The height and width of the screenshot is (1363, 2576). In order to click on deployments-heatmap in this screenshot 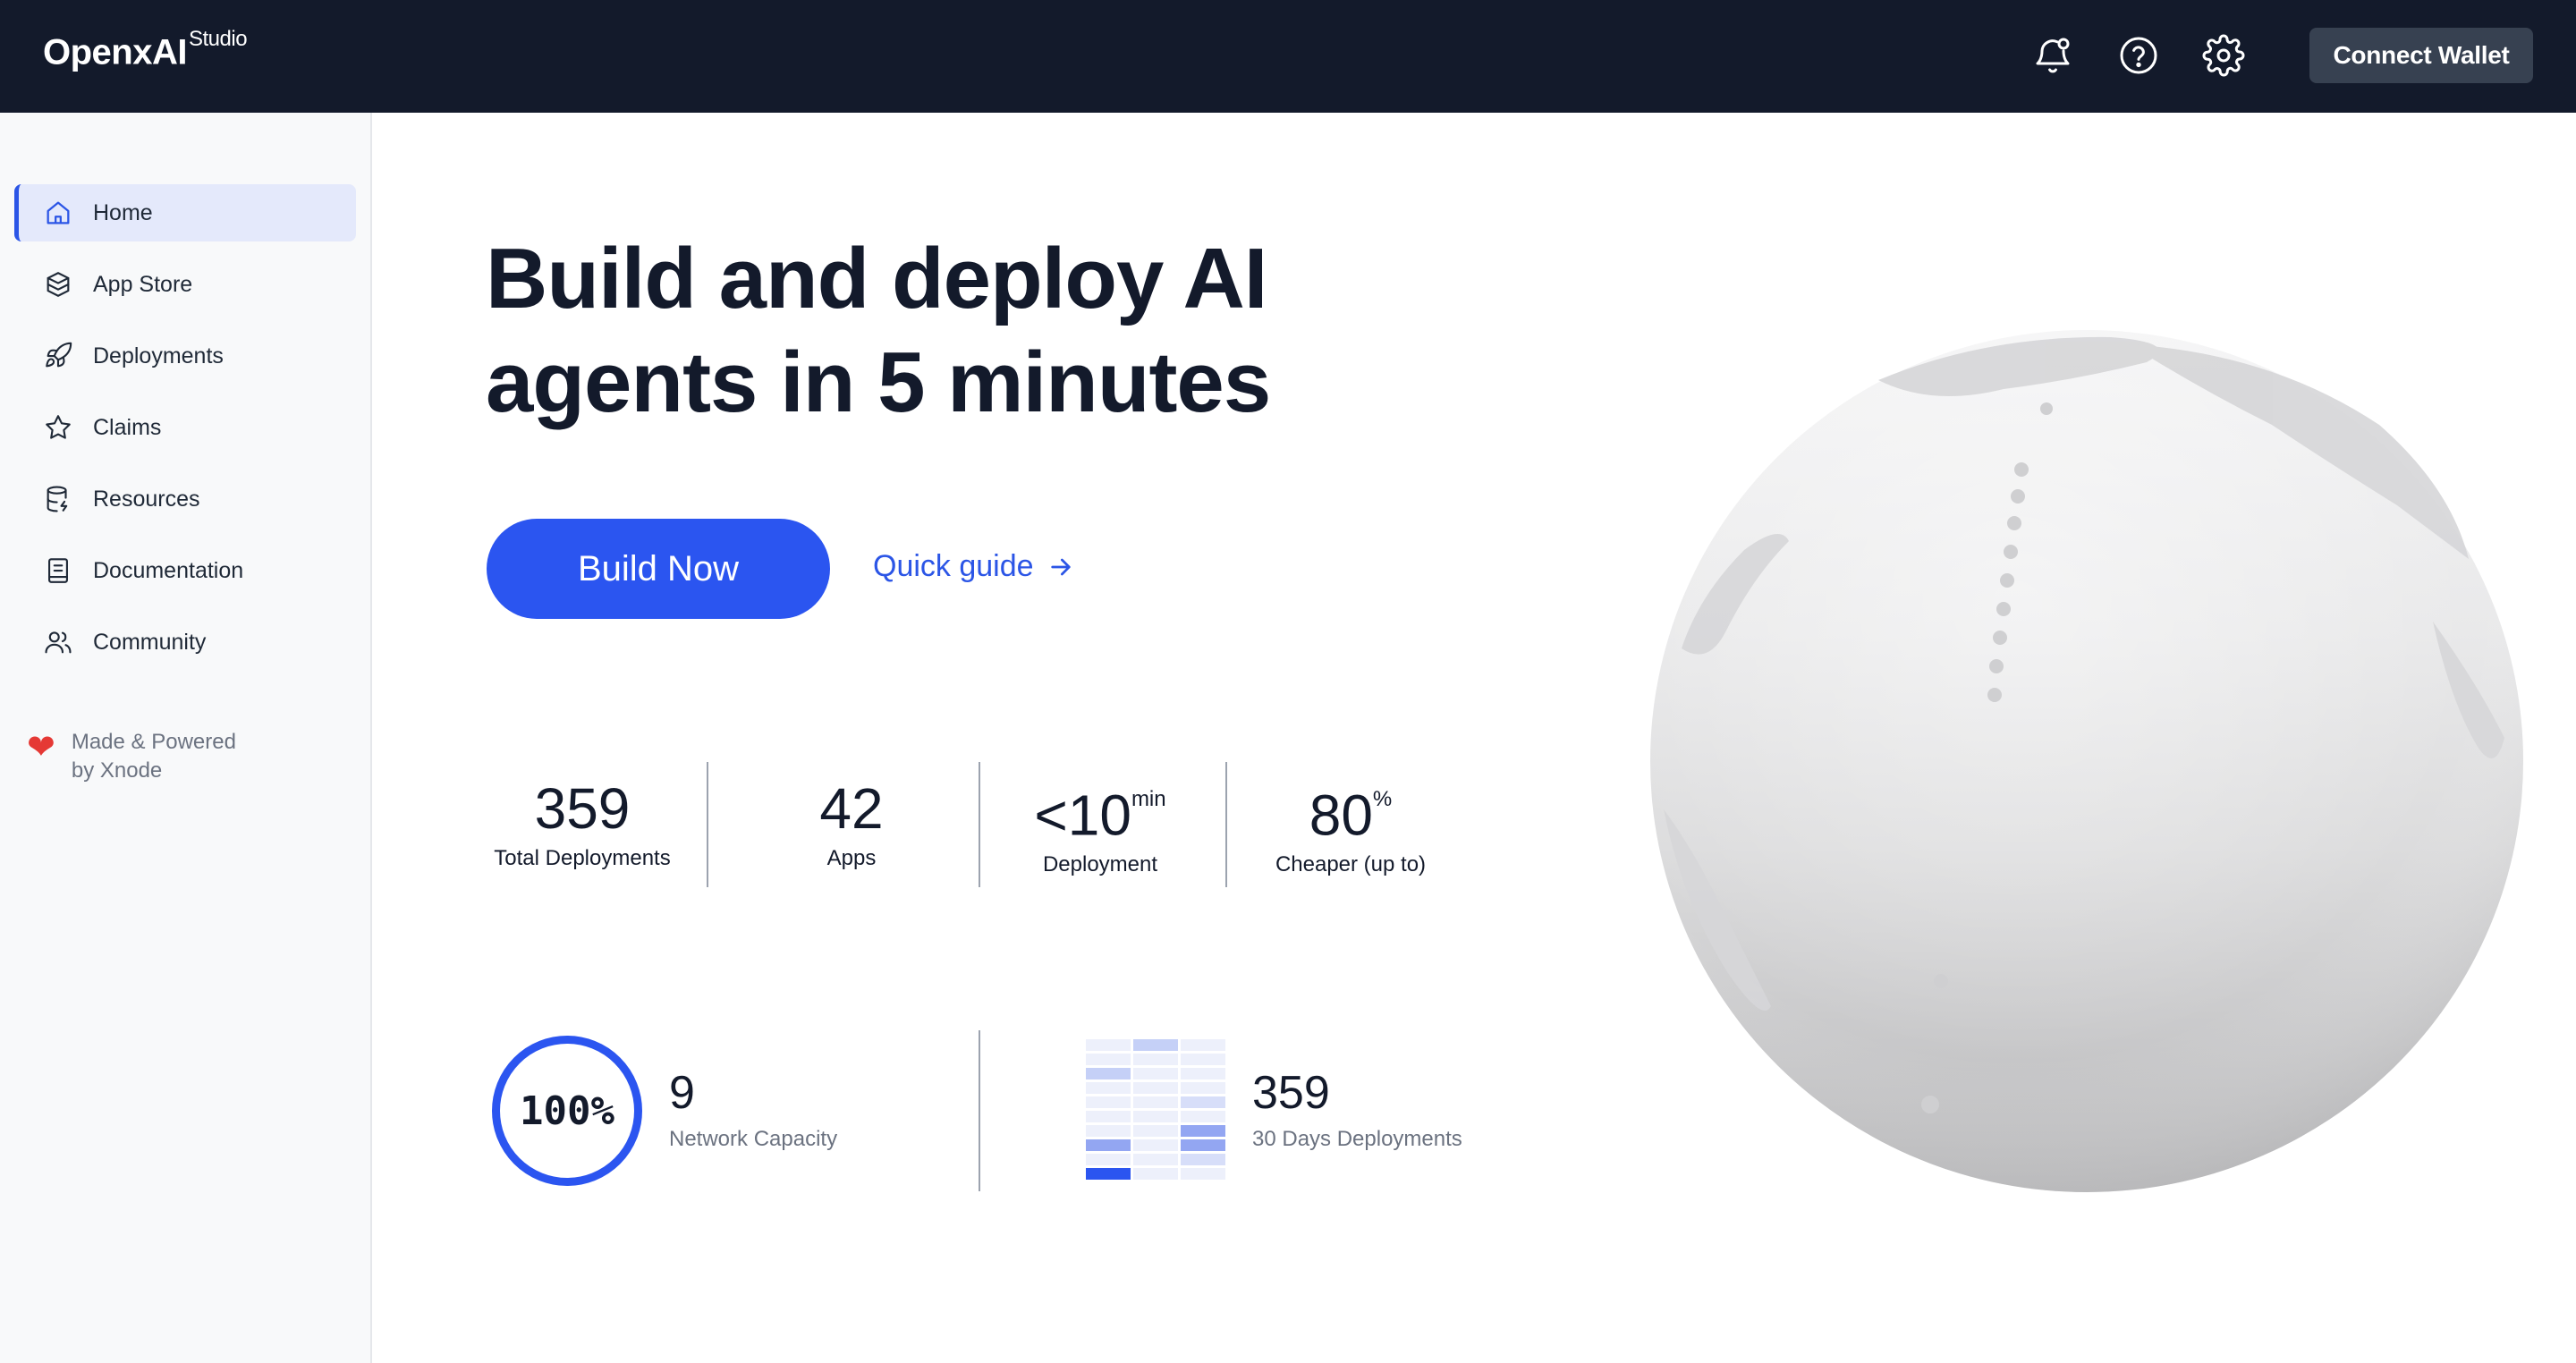, I will do `click(1155, 1109)`.